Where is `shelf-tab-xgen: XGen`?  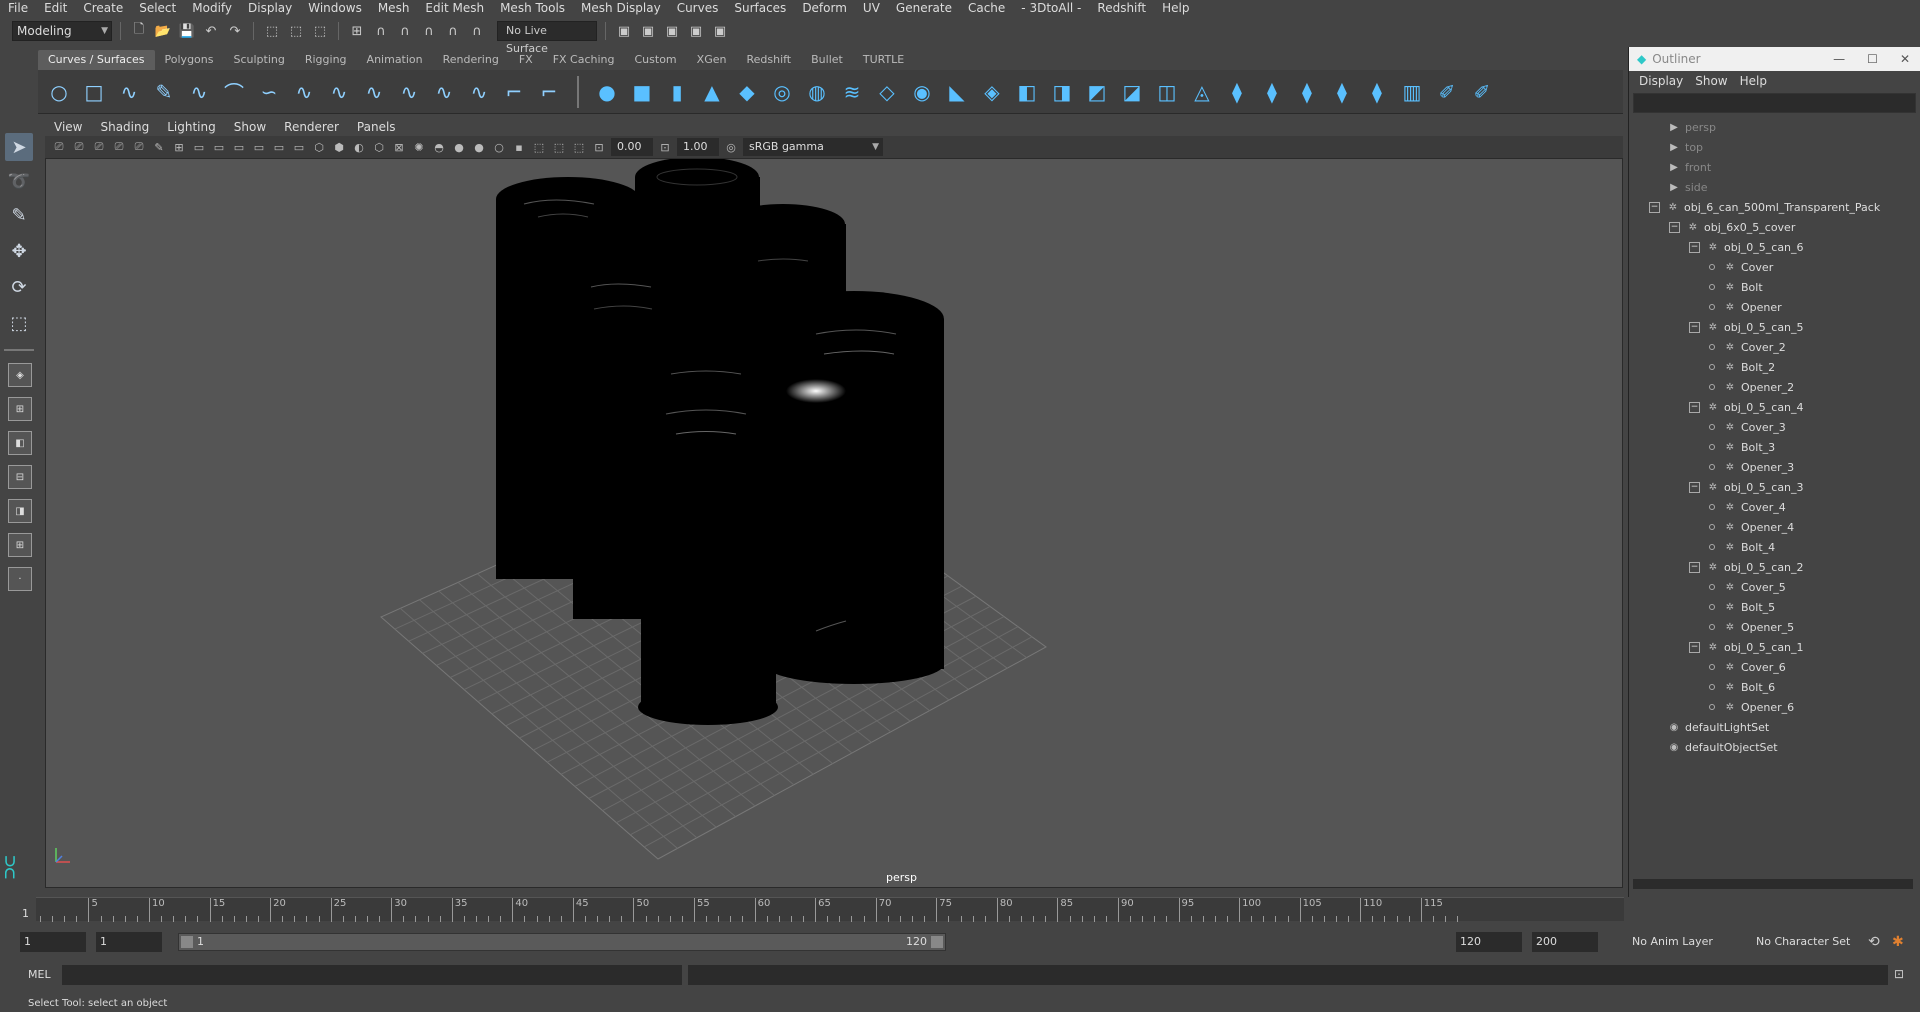 shelf-tab-xgen: XGen is located at coordinates (712, 60).